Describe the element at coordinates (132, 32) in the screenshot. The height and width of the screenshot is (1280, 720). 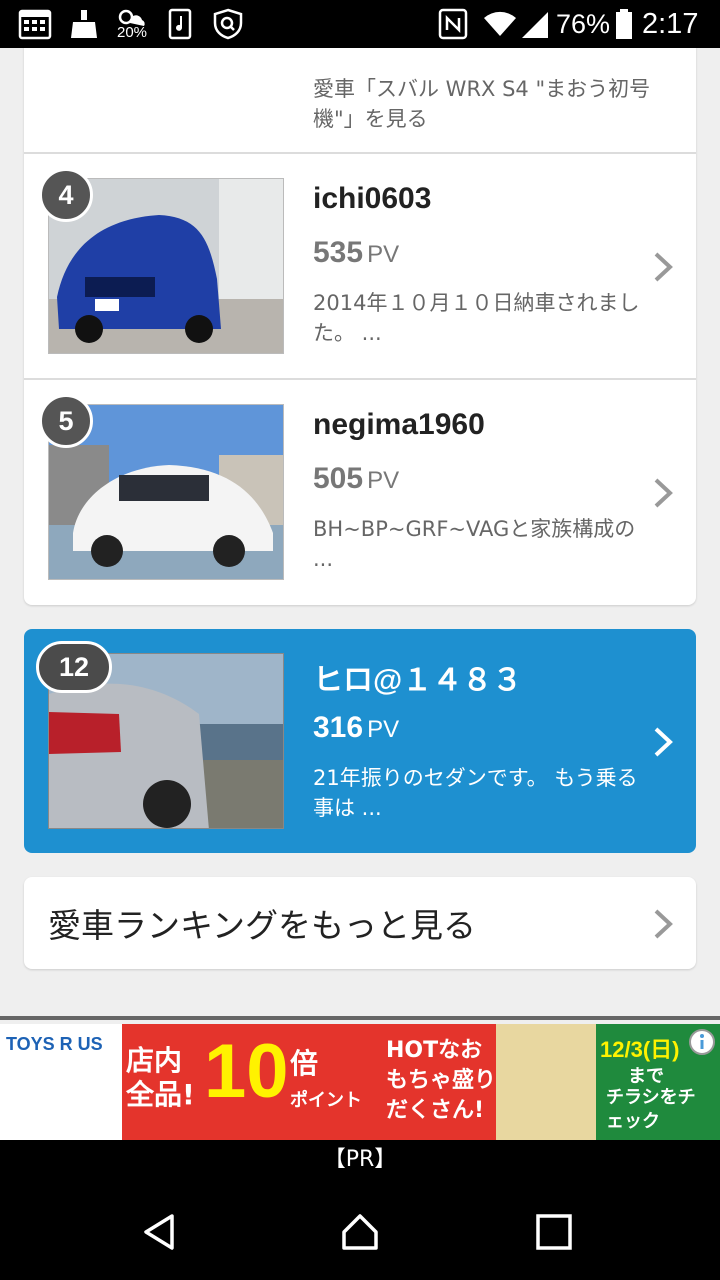
I see `weather-value: 20%` at that location.